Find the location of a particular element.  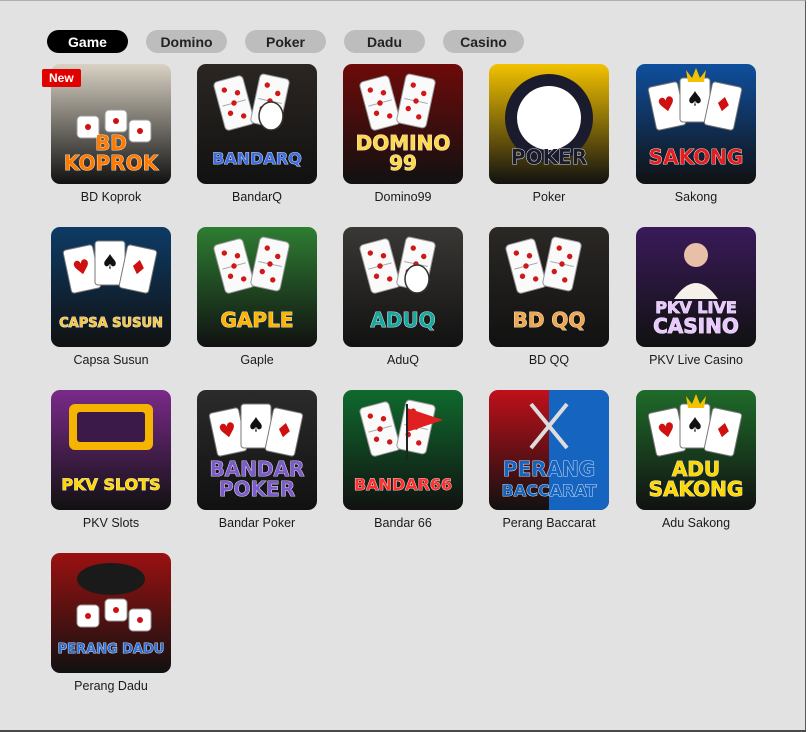

poker-chip-icon: POKER is located at coordinates (549, 124).